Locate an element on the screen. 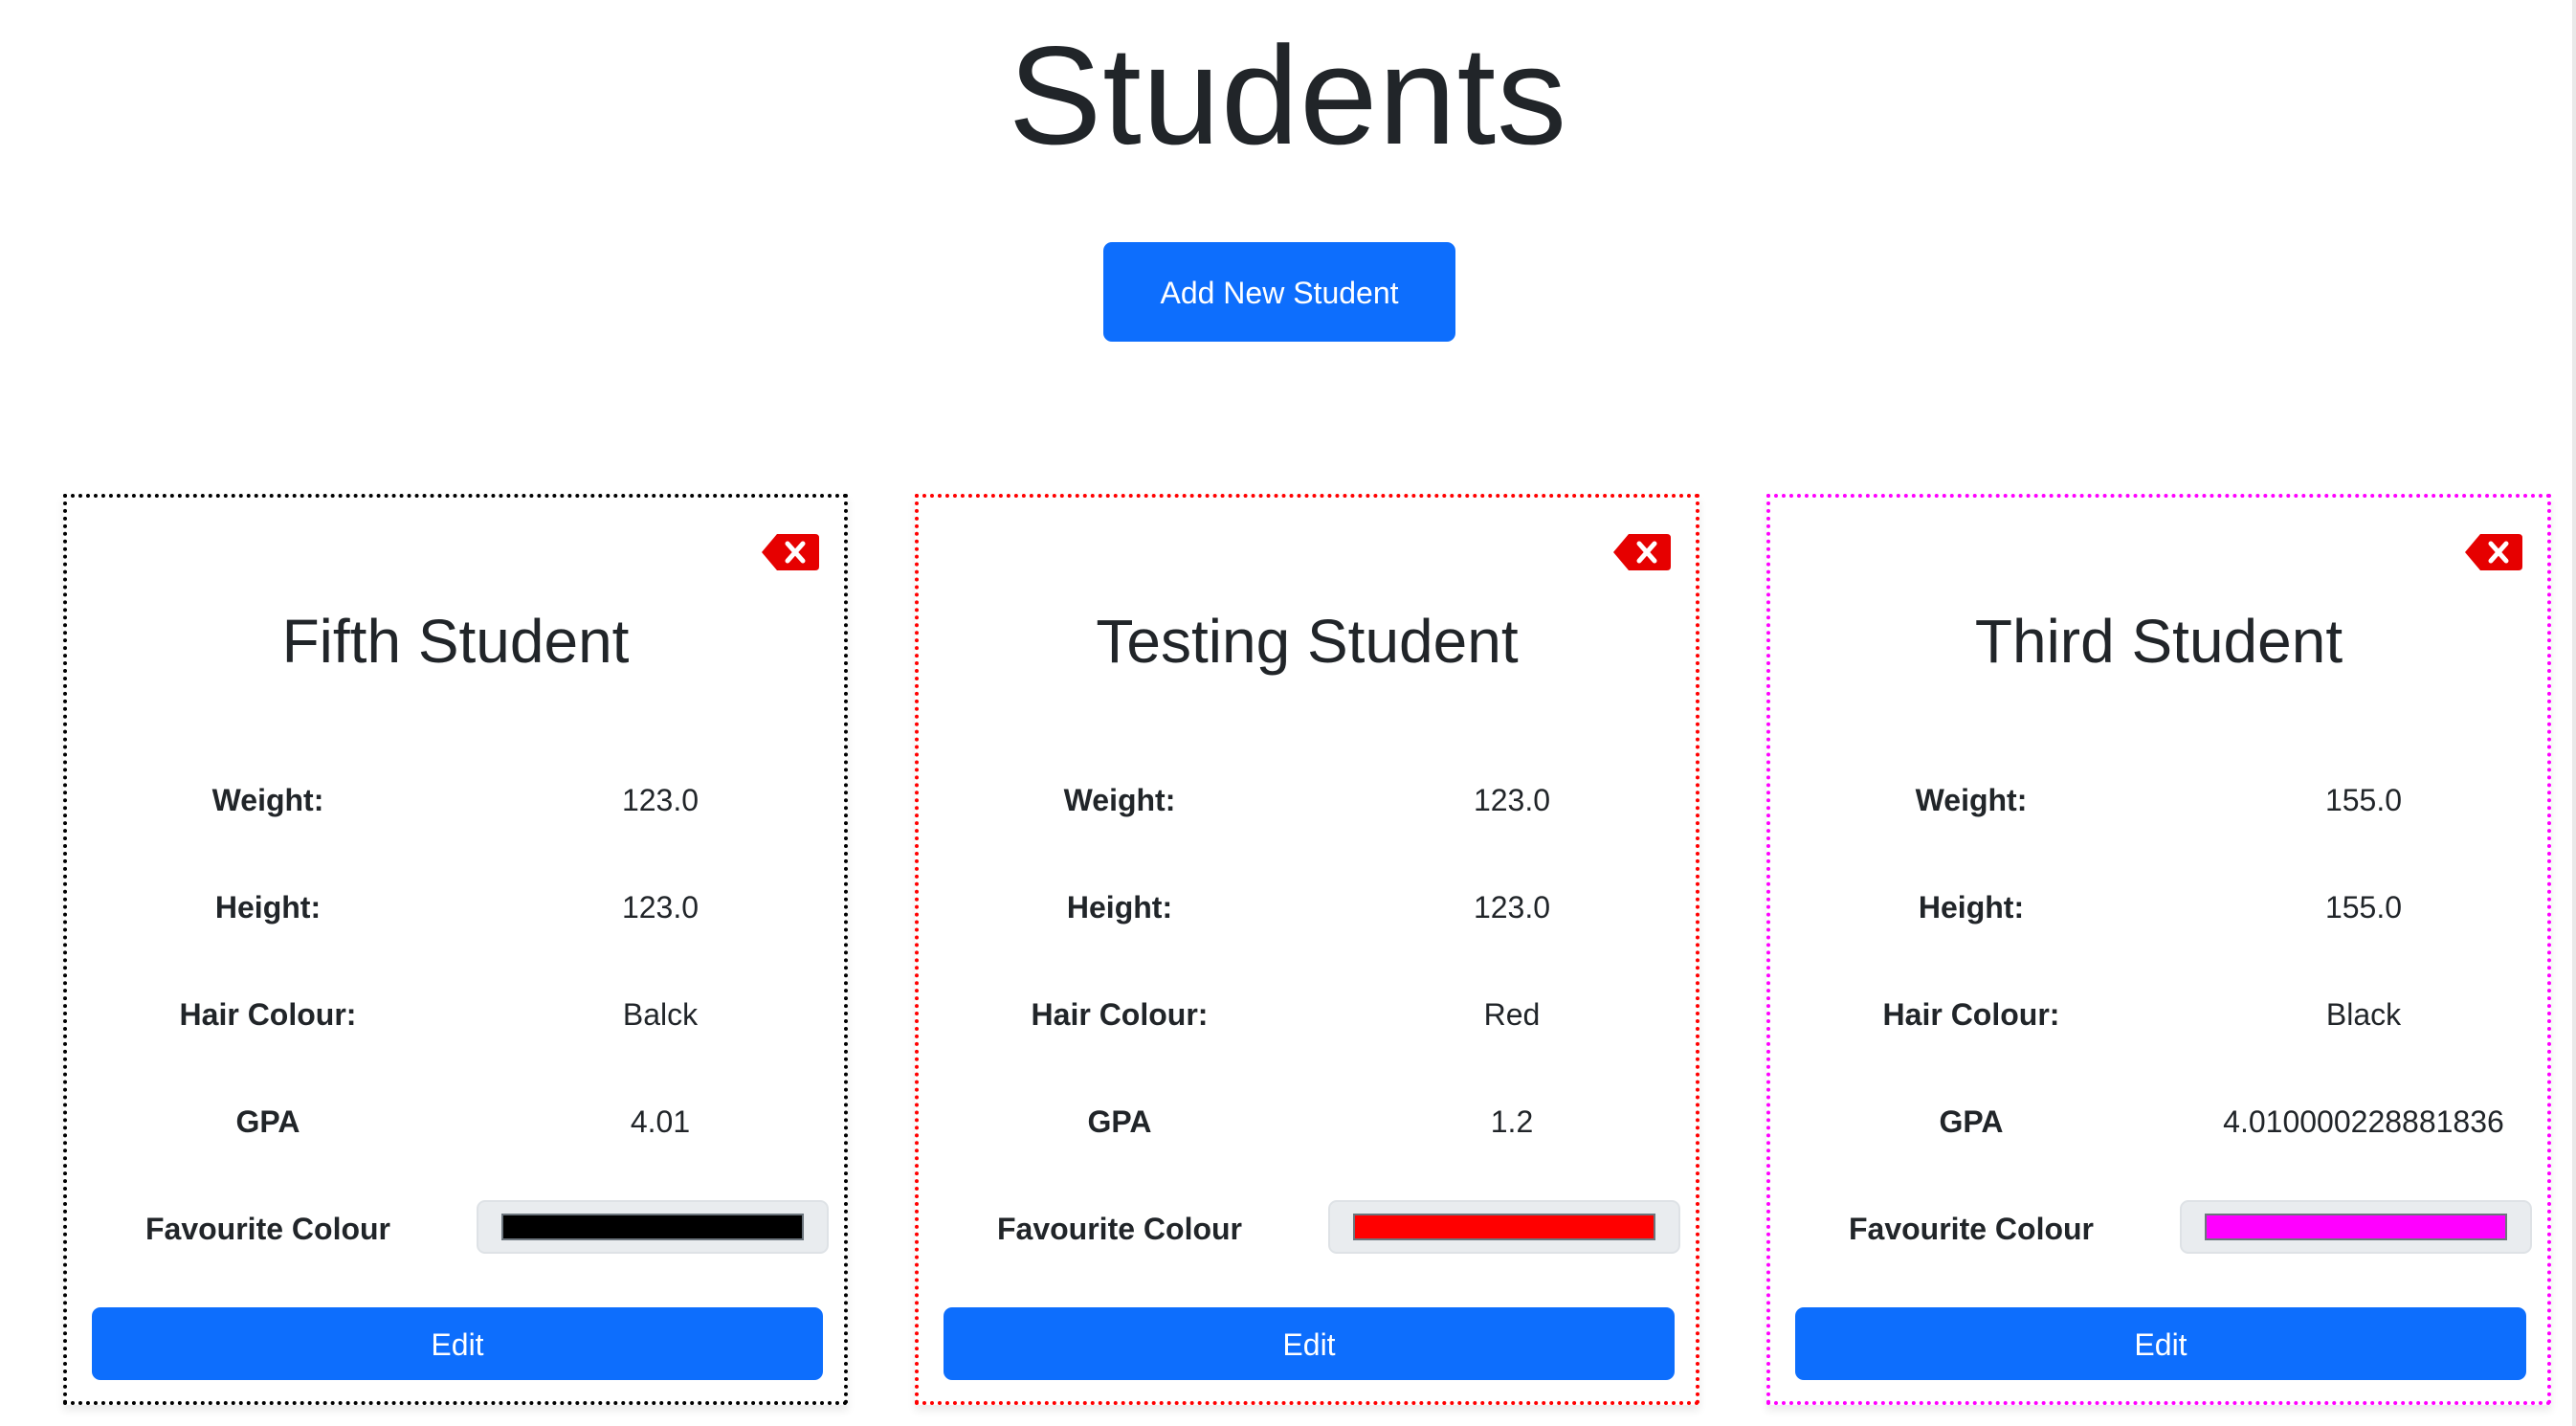 Image resolution: width=2576 pixels, height=1426 pixels. page-title: Students is located at coordinates (1288, 95).